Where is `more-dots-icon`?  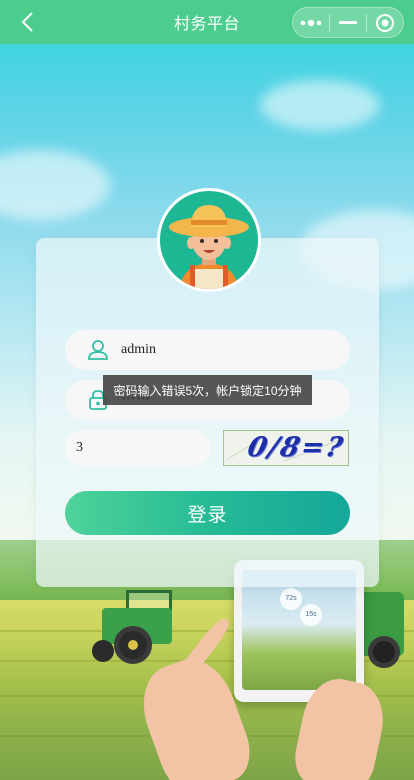
more-dots-icon is located at coordinates (311, 22).